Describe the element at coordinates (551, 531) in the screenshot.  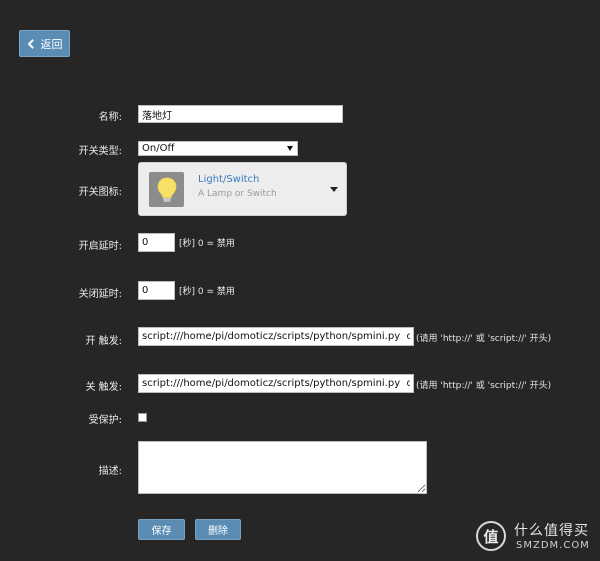
I see `watermark-title: 什么值得买` at that location.